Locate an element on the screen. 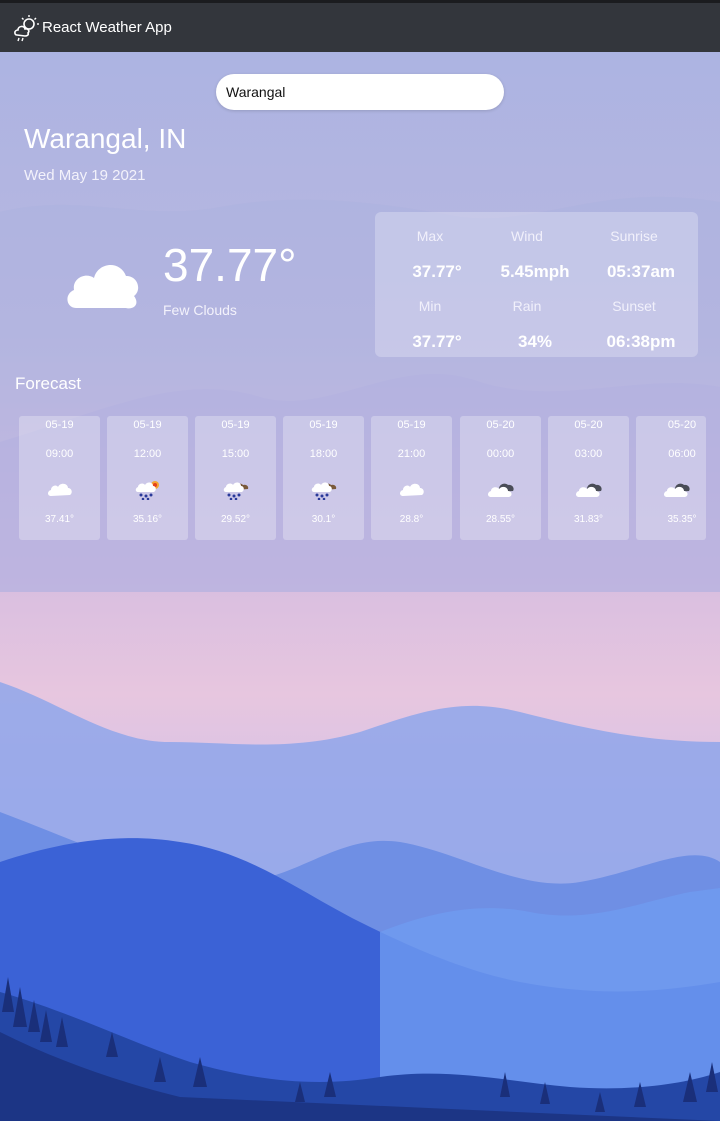 This screenshot has height=1121, width=720. forecast-time: 03:00 is located at coordinates (588, 454).